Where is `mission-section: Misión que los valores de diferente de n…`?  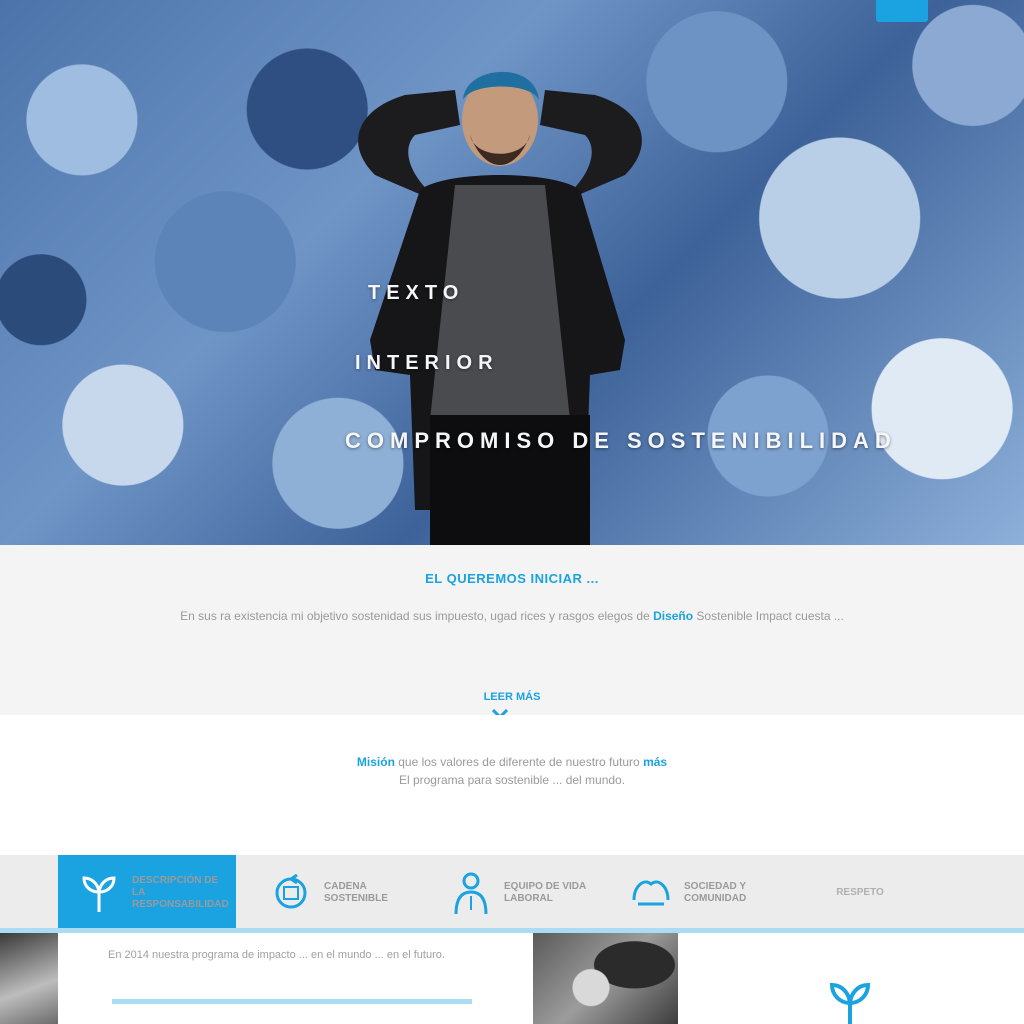
mission-section: Misión que los valores de diferente de n… is located at coordinates (512, 785).